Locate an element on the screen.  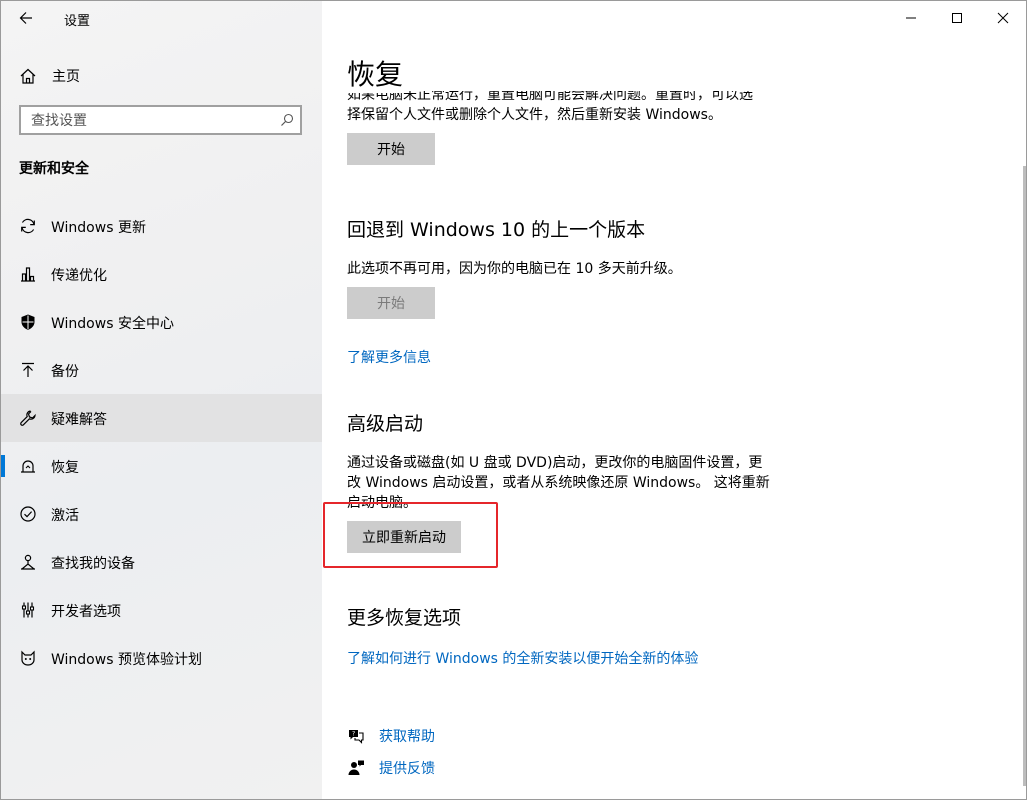
search-icon is located at coordinates (287, 120).